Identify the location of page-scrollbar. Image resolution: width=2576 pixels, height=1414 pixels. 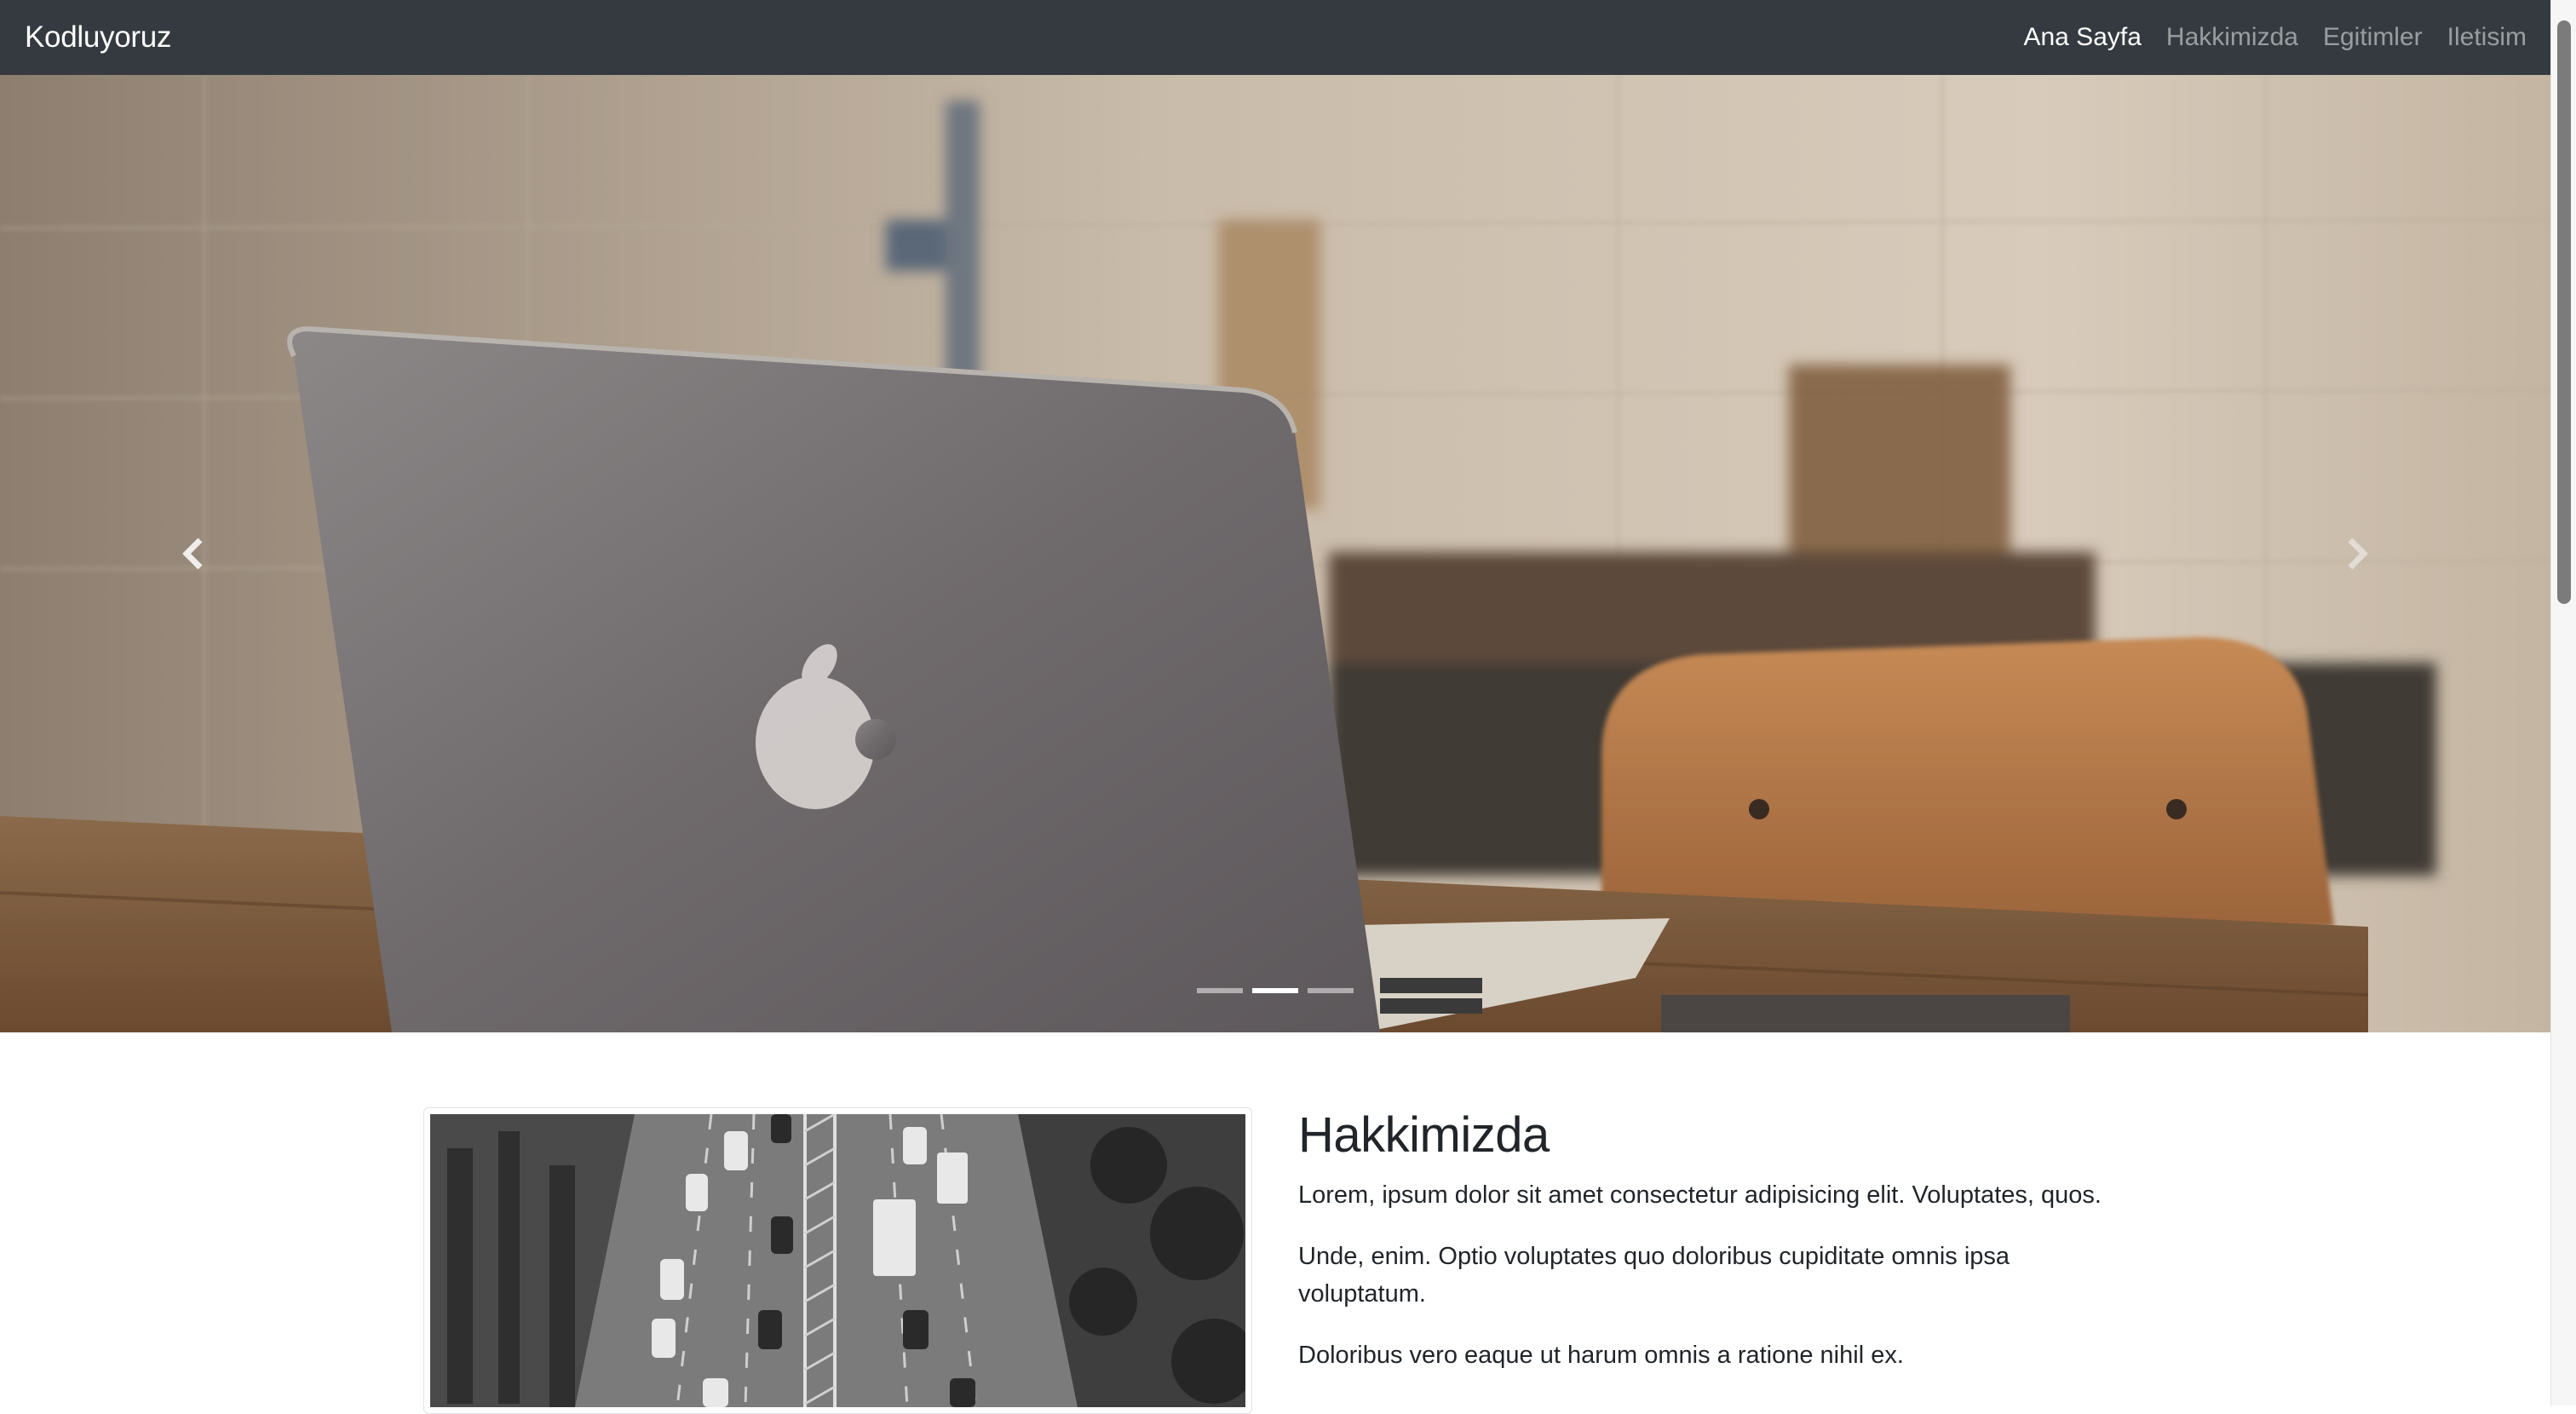
(2563, 702).